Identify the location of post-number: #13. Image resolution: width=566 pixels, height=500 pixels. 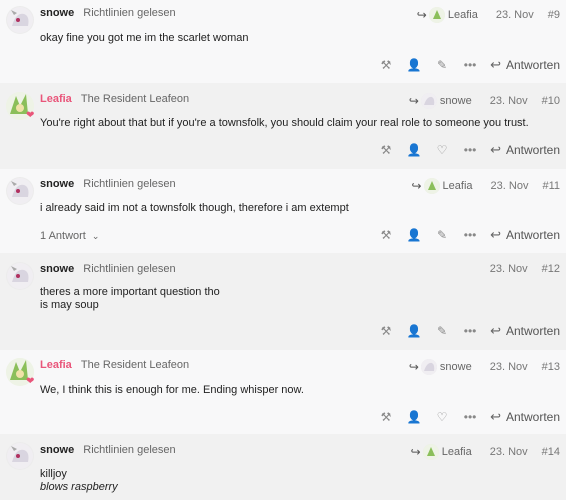
(550, 367).